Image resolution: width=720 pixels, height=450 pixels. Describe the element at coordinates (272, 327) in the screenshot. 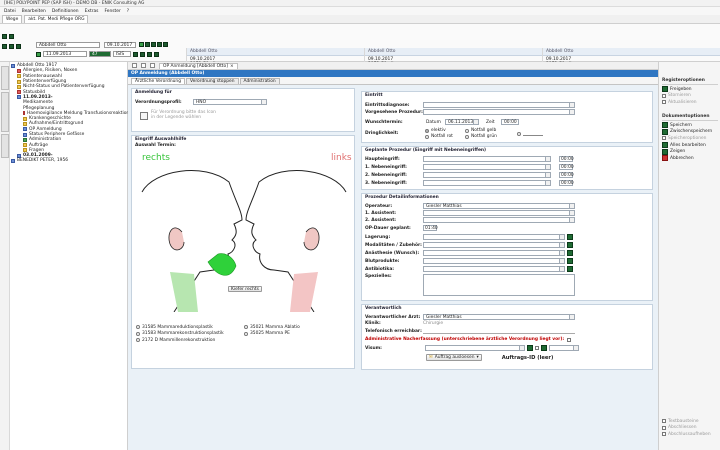

I see `eingriff-option: 35021 Mamma Ablatio` at that location.